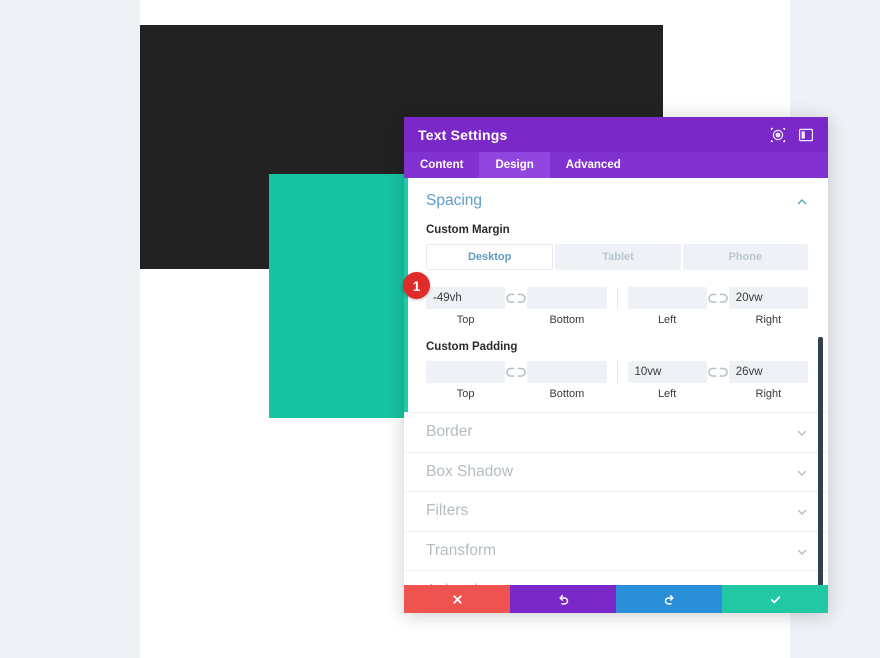  I want to click on padding-left-input: 10vw, so click(667, 372).